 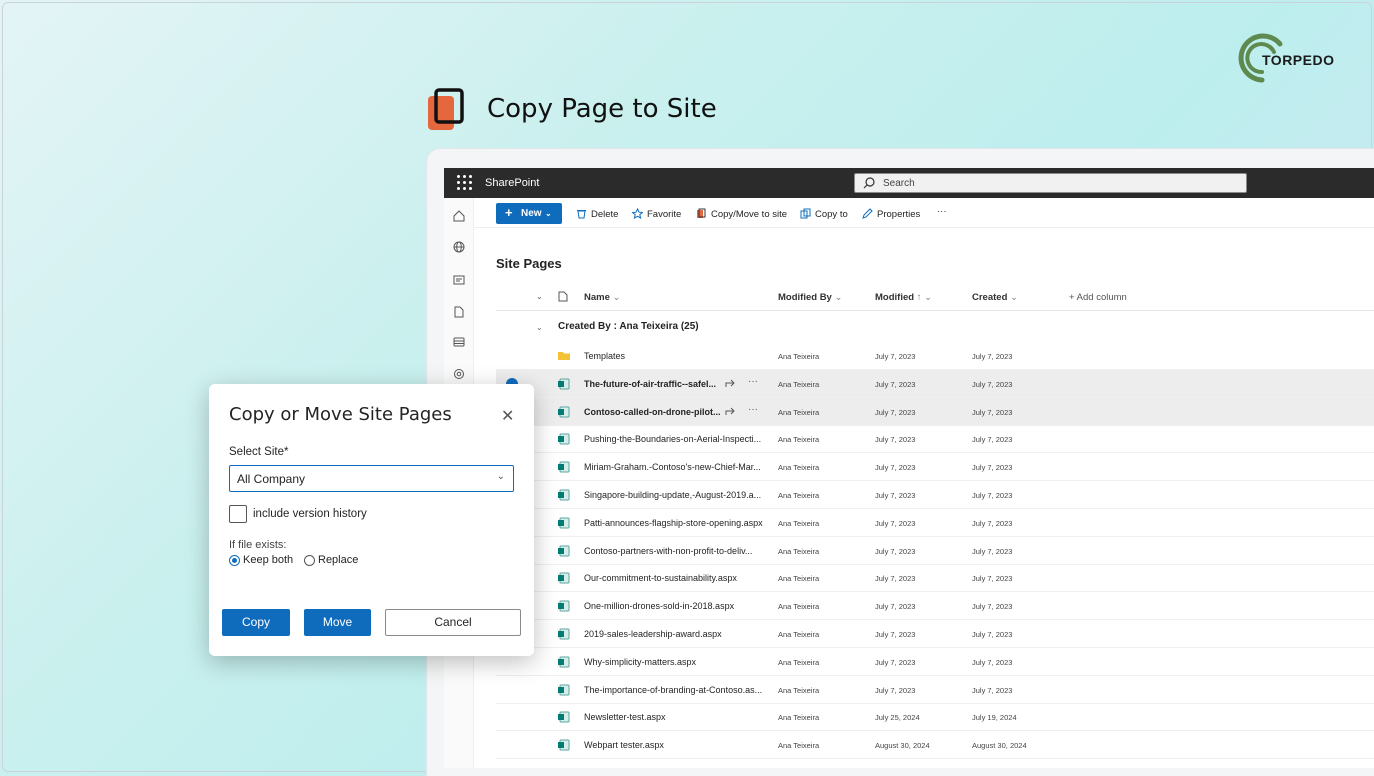 I want to click on column-modified-by: Modified By ⌄, so click(x=810, y=297).